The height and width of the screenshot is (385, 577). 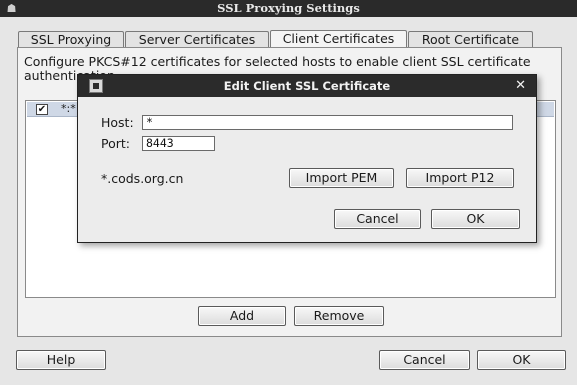 What do you see at coordinates (68, 108) in the screenshot?
I see `row-host: *:*` at bounding box center [68, 108].